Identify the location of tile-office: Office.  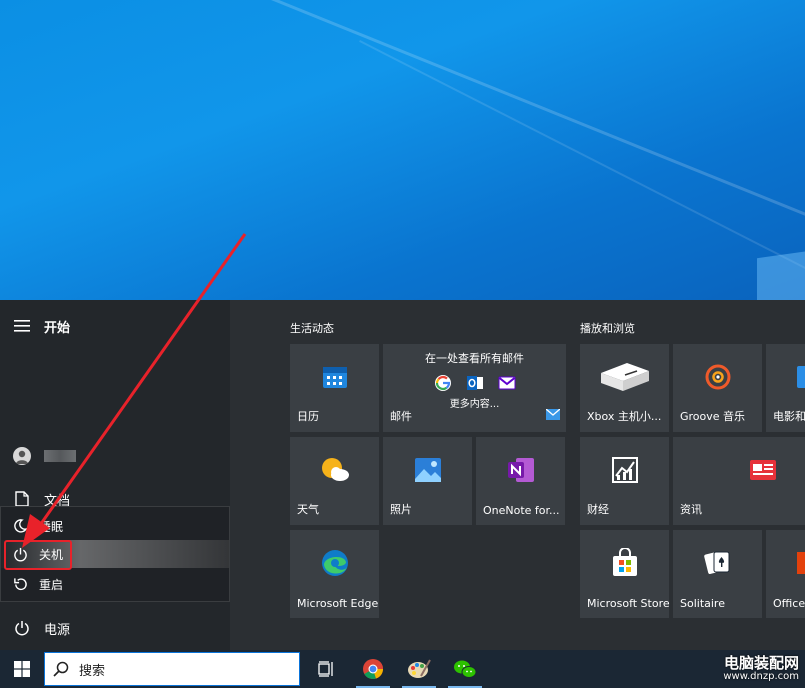
(785, 574).